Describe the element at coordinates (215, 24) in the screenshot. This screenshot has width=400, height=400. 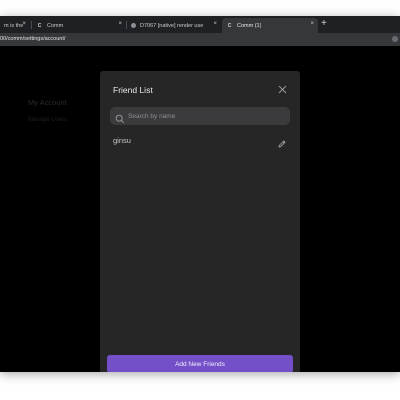
I see `tab-3-close-icon: ×` at that location.